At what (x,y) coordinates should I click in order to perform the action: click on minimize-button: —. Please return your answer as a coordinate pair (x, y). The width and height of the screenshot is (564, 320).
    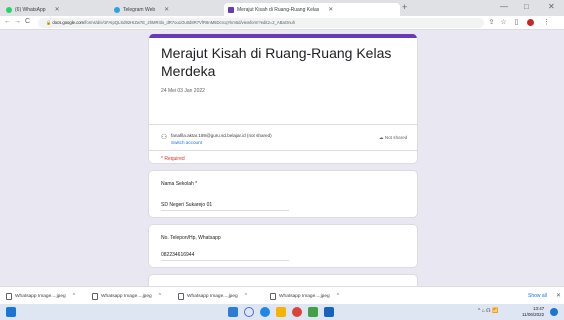
    Looking at the image, I should click on (504, 6).